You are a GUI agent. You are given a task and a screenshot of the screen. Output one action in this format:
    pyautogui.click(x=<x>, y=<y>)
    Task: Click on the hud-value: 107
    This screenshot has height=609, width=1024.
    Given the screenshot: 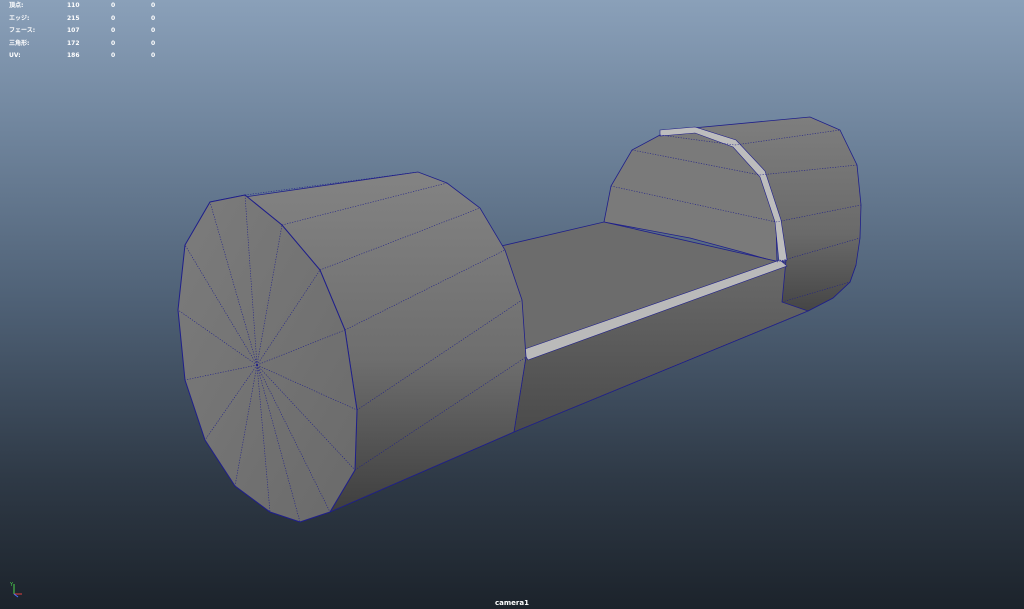 What is the action you would take?
    pyautogui.click(x=73, y=31)
    